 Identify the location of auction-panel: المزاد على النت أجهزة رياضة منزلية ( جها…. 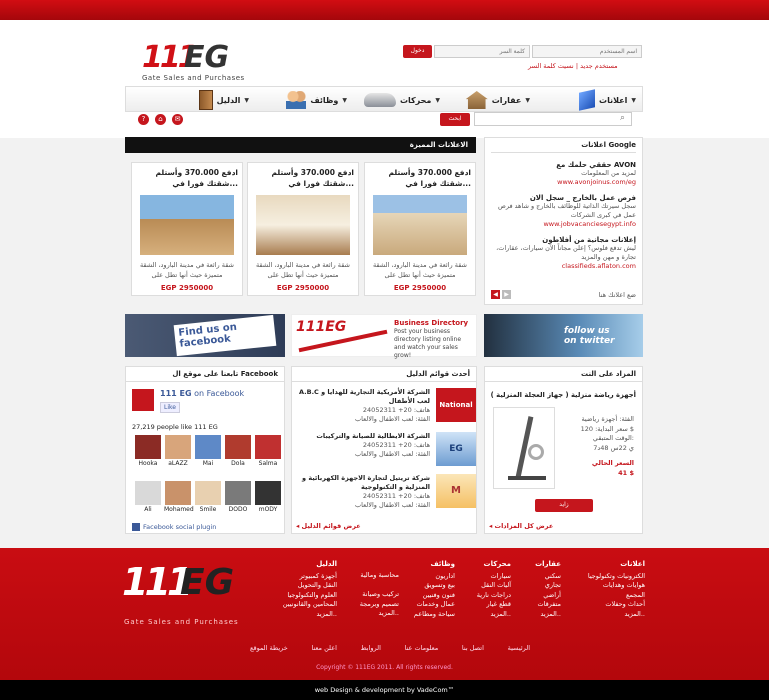
(563, 450).